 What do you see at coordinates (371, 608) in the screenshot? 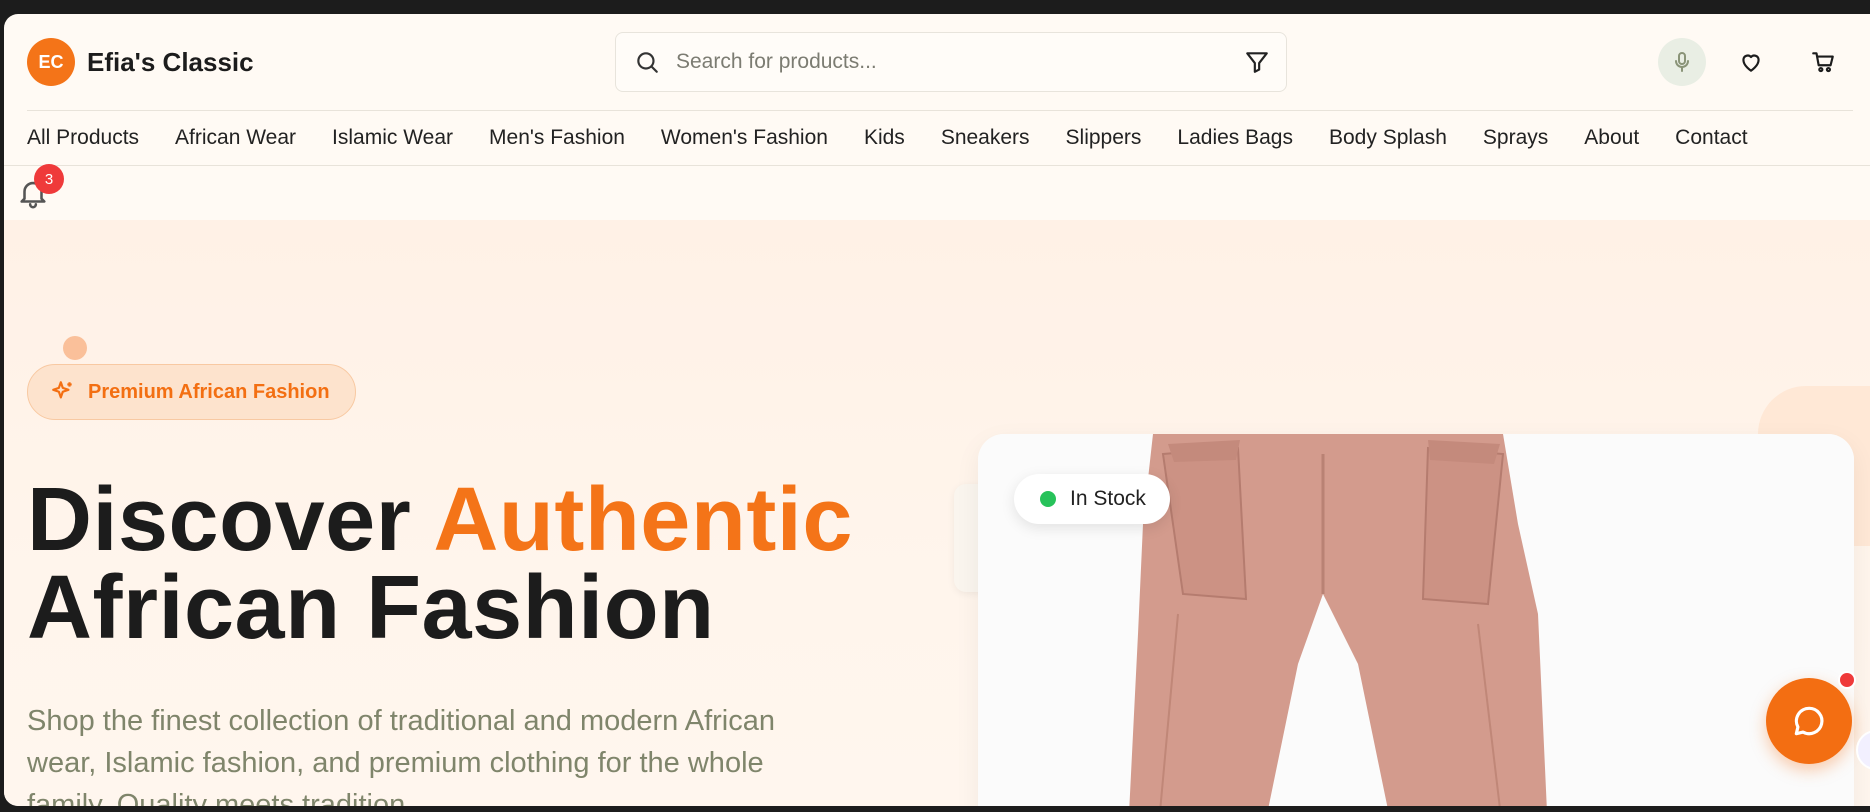
I see `headline-part2: African Fashion` at bounding box center [371, 608].